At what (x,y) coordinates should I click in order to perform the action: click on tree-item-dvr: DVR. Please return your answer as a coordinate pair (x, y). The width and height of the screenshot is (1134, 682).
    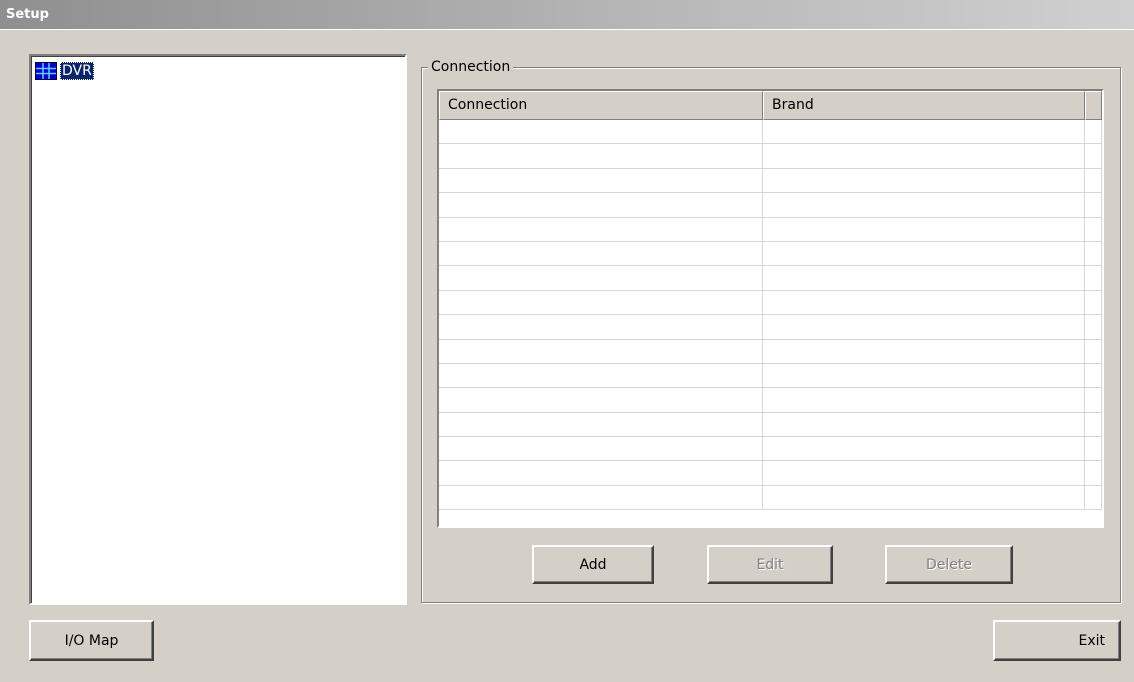
    Looking at the image, I should click on (64, 71).